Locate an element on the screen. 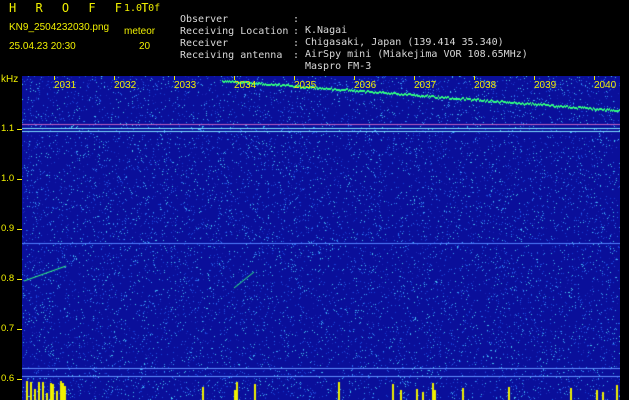  file-name: KN9_2504232030.png is located at coordinates (59, 27).